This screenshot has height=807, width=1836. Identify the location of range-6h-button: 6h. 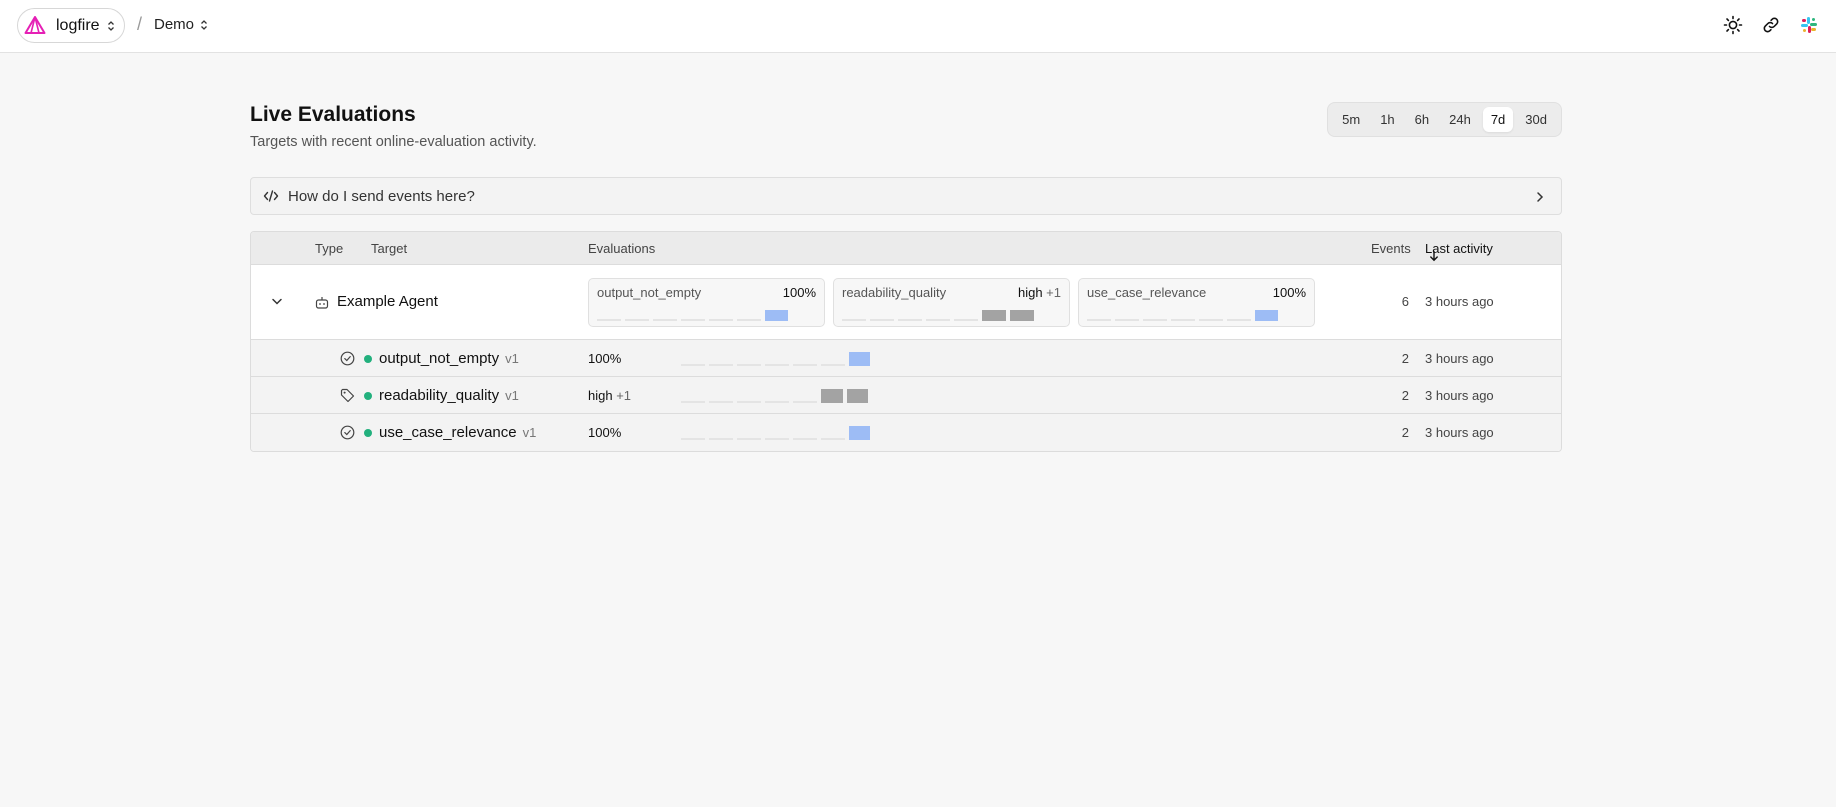
(1422, 119).